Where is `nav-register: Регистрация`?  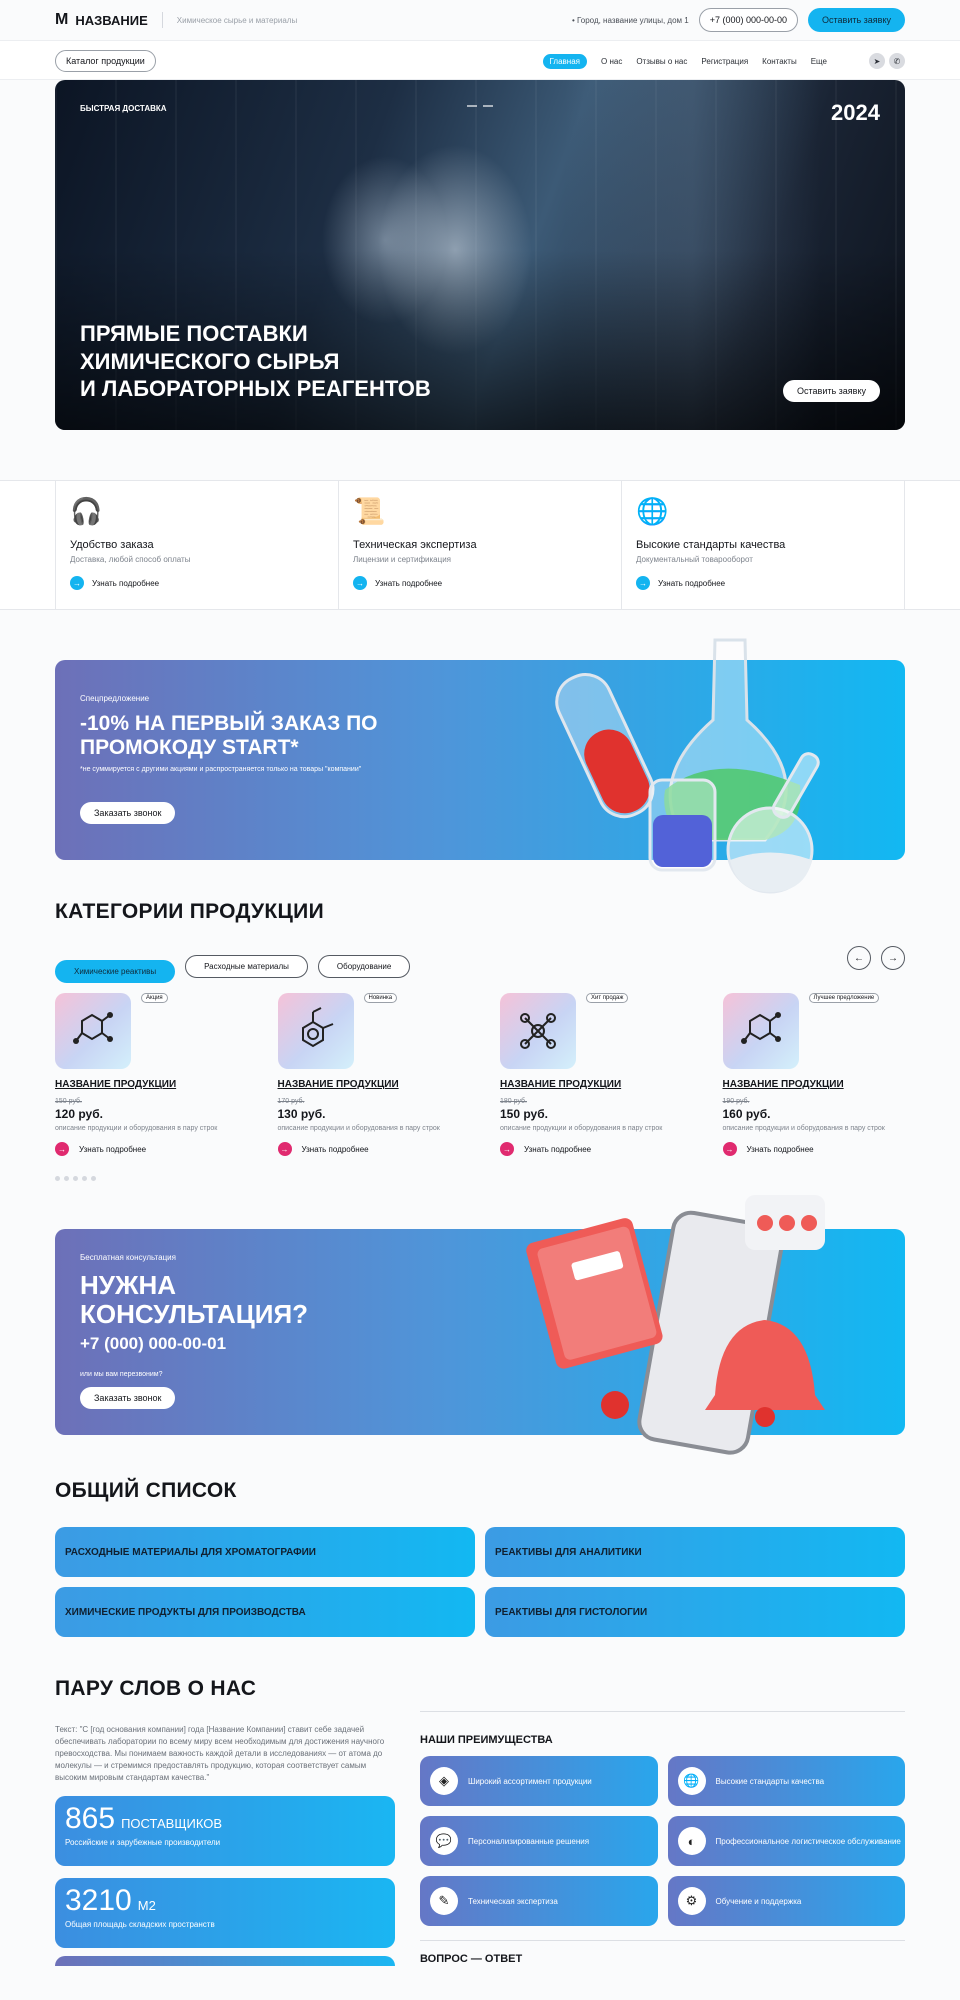 nav-register: Регистрация is located at coordinates (724, 61).